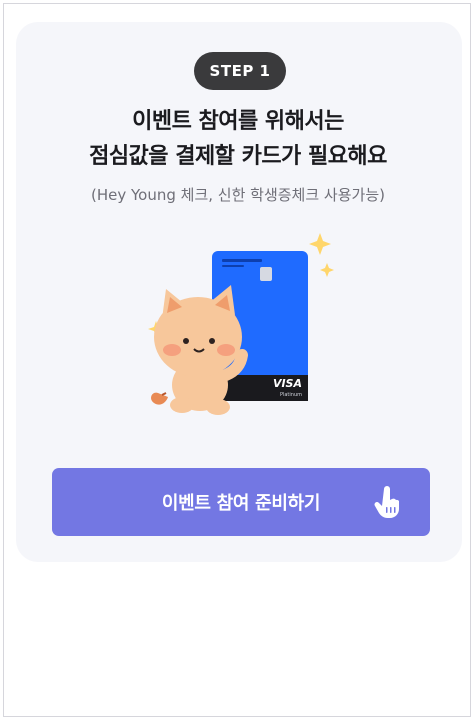 The height and width of the screenshot is (721, 476). What do you see at coordinates (238, 121) in the screenshot?
I see `title-line-1: 이벤트 참여를 위해서는` at bounding box center [238, 121].